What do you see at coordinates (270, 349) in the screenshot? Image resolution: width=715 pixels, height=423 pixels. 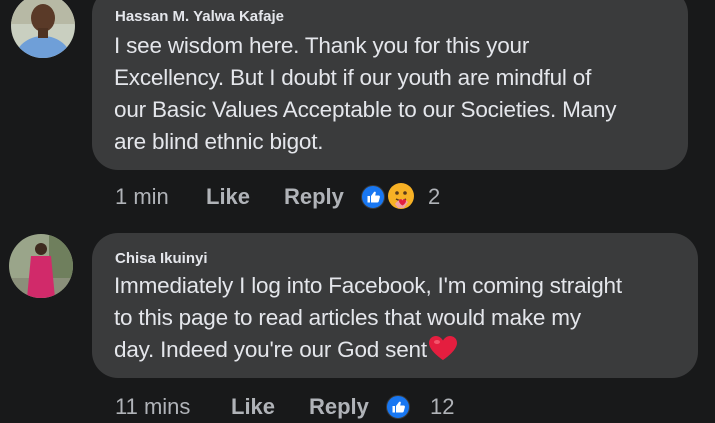 I see `comment-text-line: day. Indeed you're our God sent` at bounding box center [270, 349].